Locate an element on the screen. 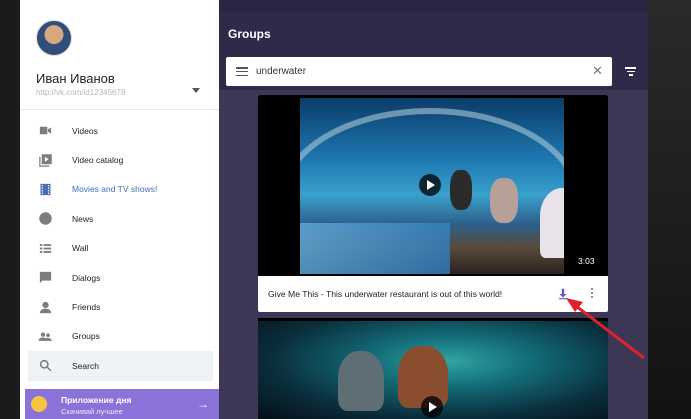  header: Groups is located at coordinates (433, 26).